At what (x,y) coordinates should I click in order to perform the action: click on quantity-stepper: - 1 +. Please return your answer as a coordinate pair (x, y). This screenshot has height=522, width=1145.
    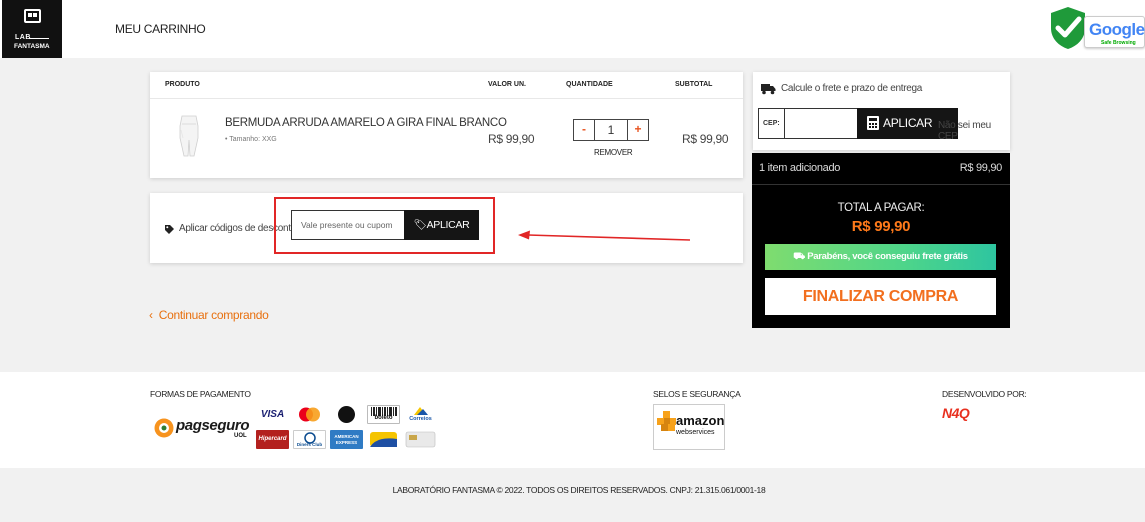
    Looking at the image, I should click on (611, 130).